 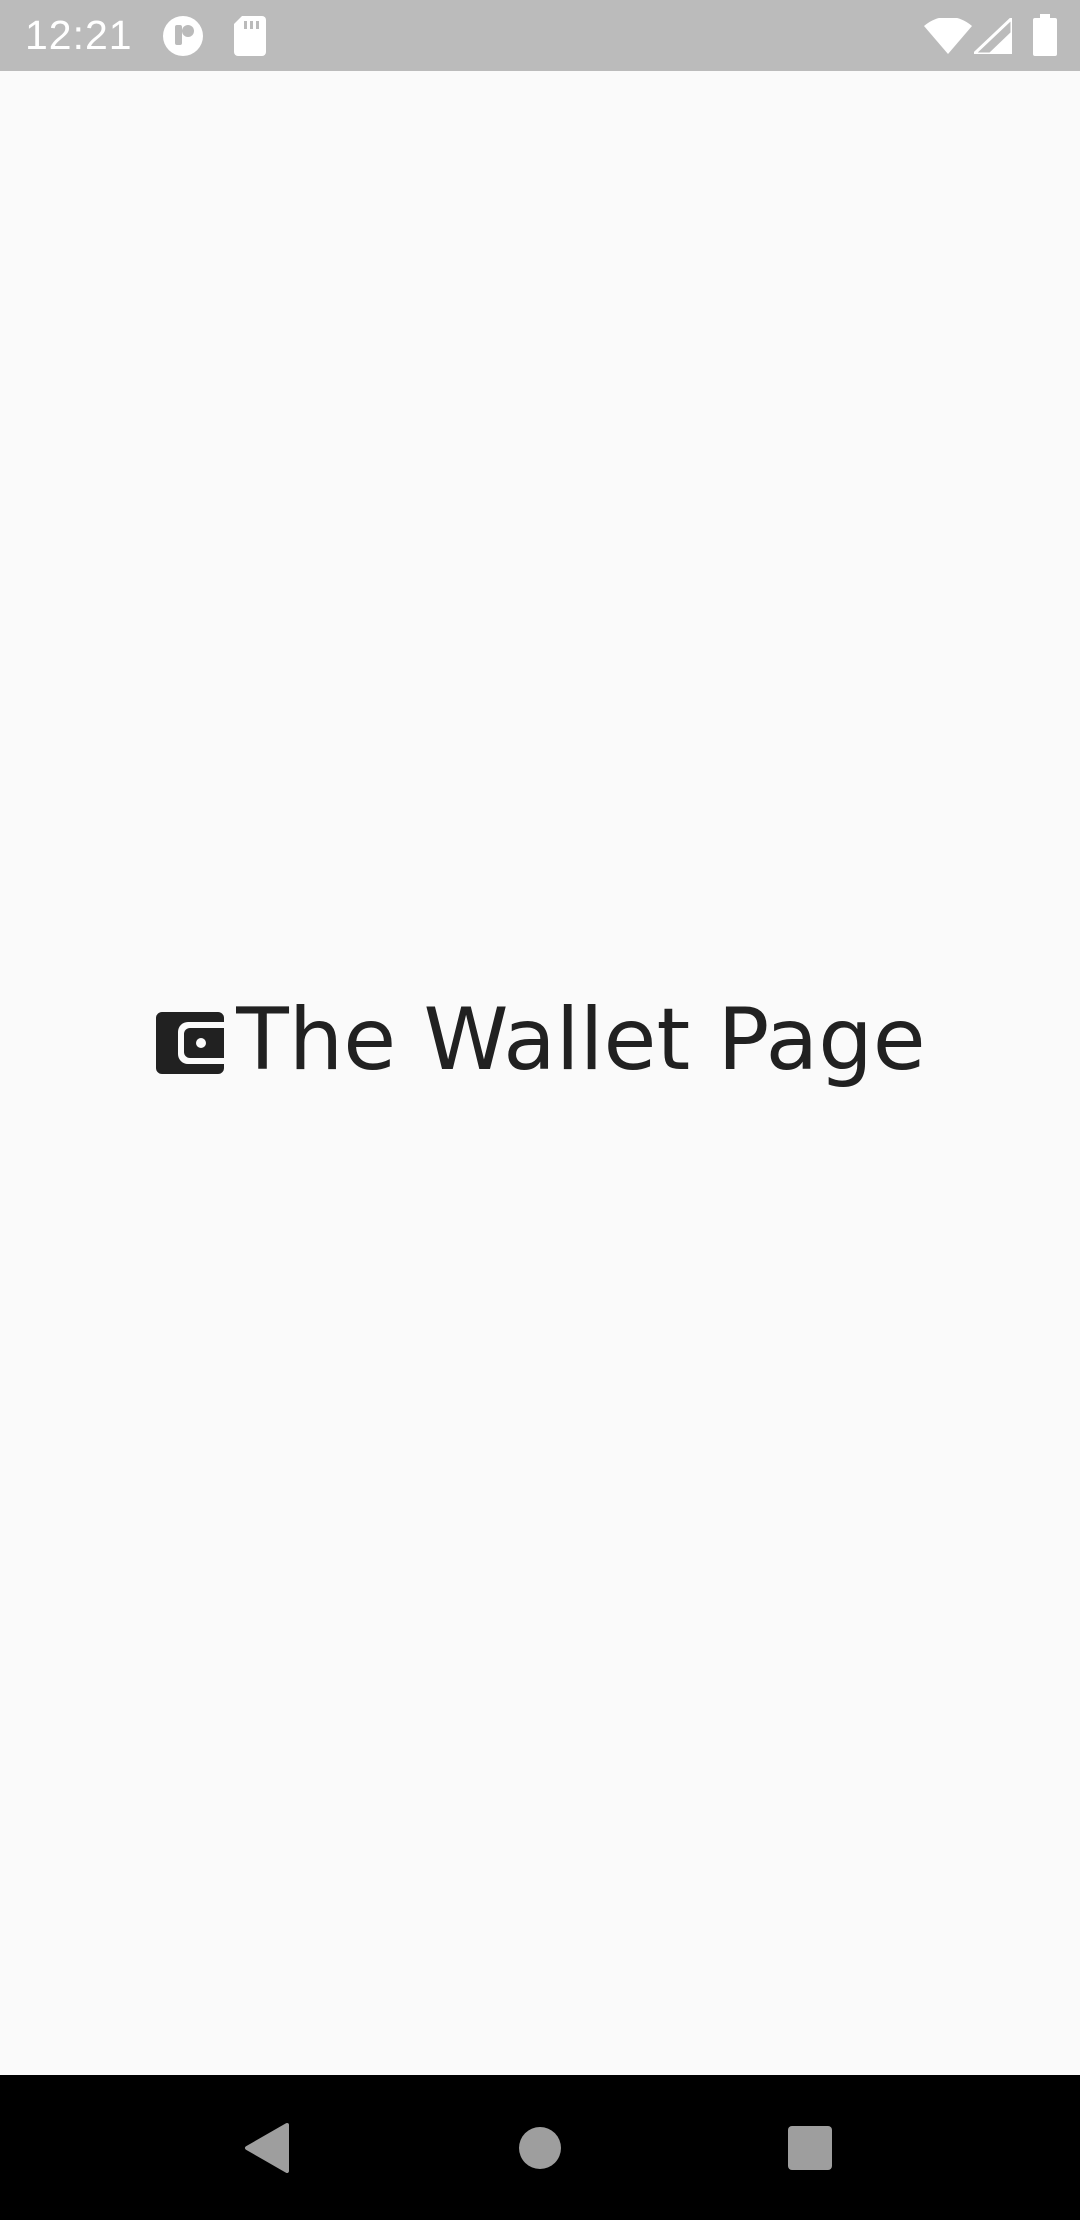 I want to click on splash-logo: The Wallet Page, so click(x=540, y=1040).